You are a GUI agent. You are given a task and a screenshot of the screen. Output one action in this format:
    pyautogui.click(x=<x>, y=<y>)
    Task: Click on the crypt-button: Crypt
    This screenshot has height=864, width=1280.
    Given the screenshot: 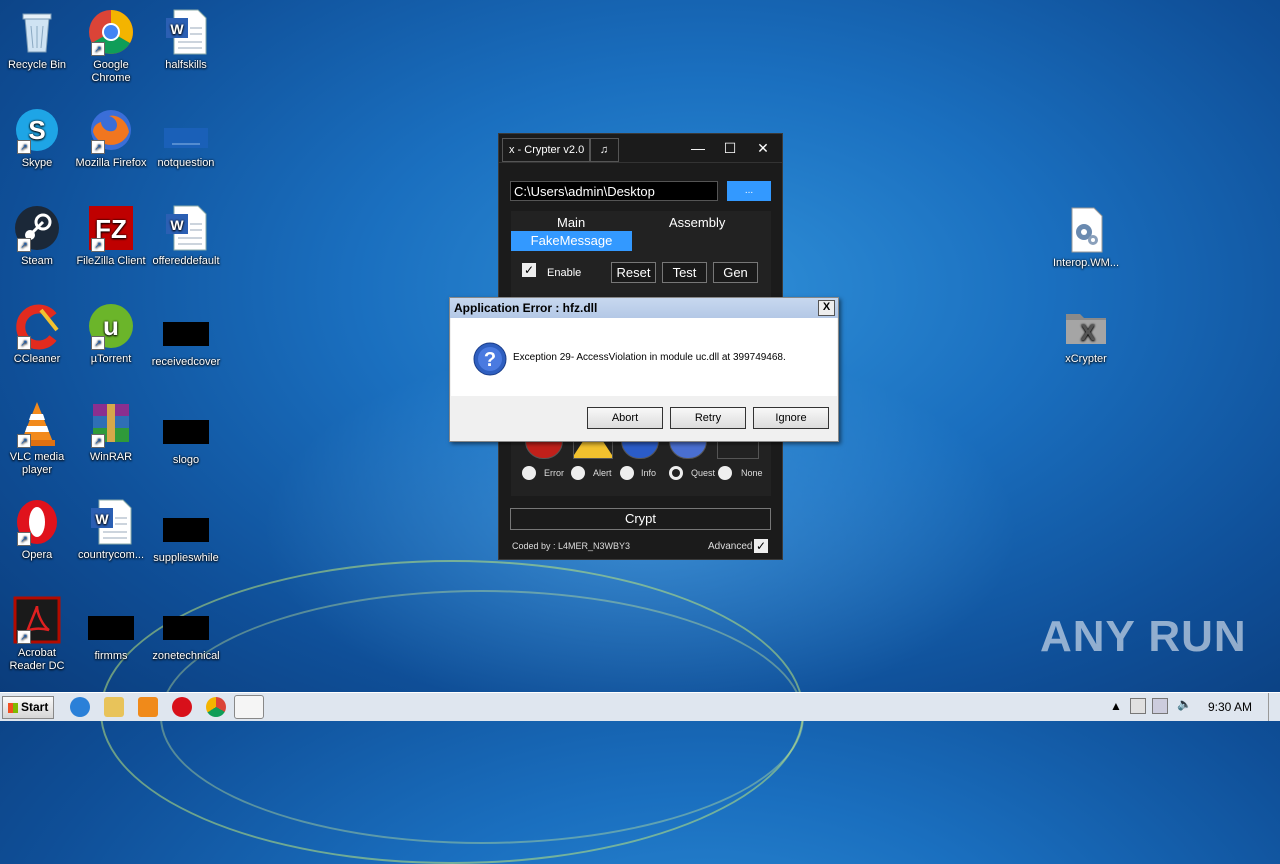 What is the action you would take?
    pyautogui.click(x=640, y=519)
    